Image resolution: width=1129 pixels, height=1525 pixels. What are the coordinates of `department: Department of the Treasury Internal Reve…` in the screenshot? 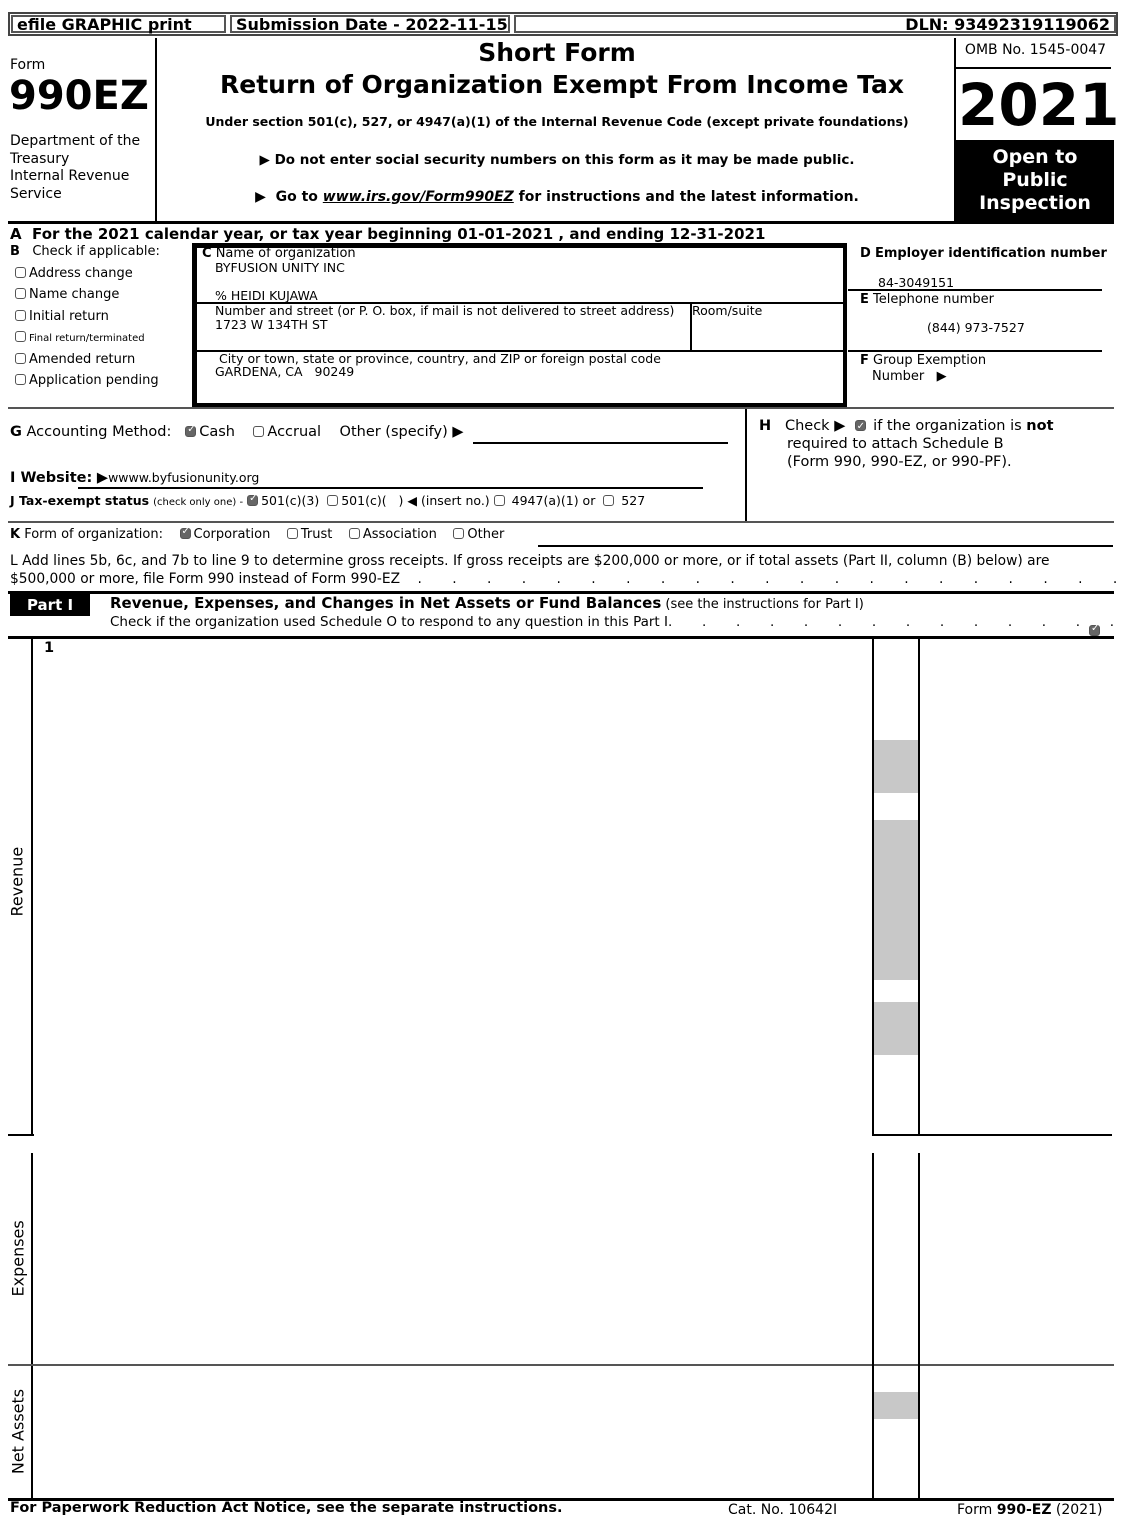 It's located at (75, 168).